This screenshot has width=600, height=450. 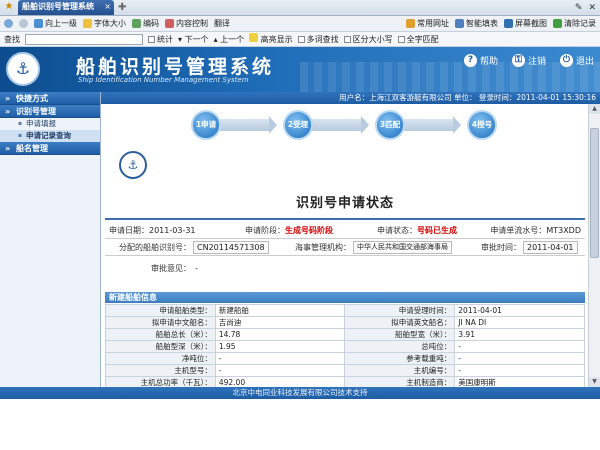 What do you see at coordinates (528, 60) in the screenshot?
I see `logout-link: ⚿ 注销` at bounding box center [528, 60].